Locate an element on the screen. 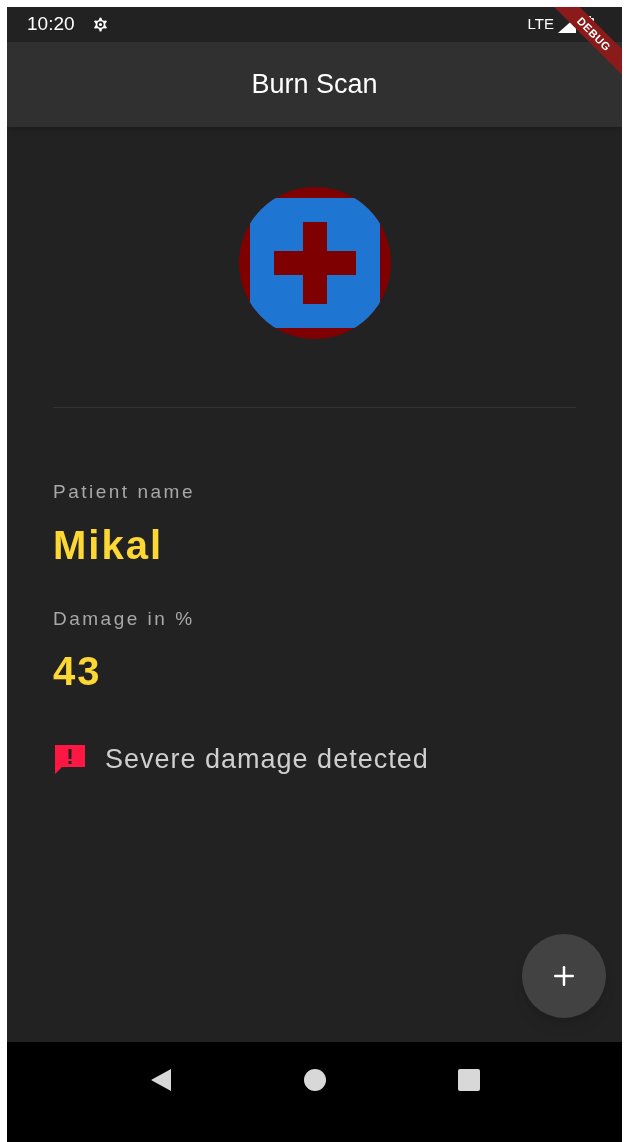 This screenshot has height=1142, width=629. alert-icon is located at coordinates (70, 759).